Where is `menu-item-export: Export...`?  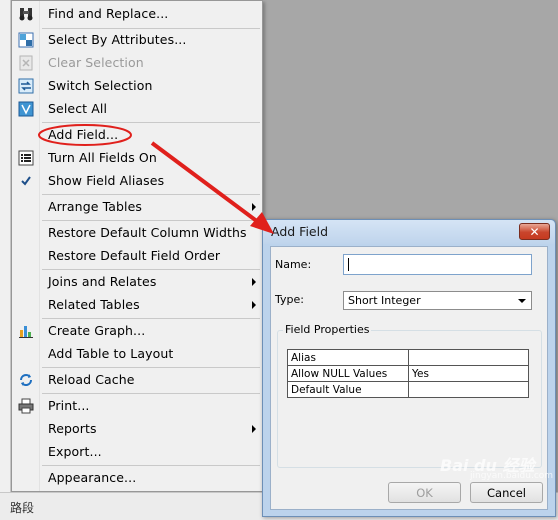 menu-item-export: Export... is located at coordinates (137, 452).